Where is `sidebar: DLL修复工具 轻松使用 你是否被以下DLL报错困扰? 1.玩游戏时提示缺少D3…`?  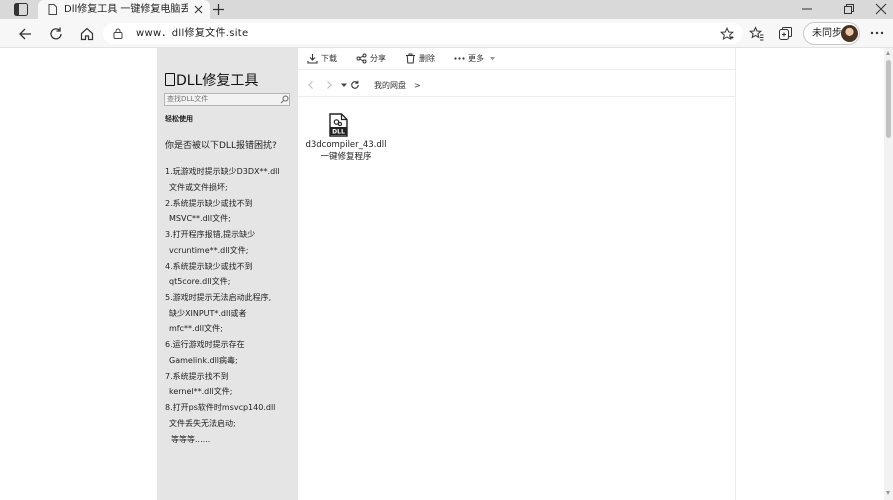
sidebar: DLL修复工具 轻松使用 你是否被以下DLL报错困扰? 1.玩游戏时提示缺少D3… is located at coordinates (227, 274).